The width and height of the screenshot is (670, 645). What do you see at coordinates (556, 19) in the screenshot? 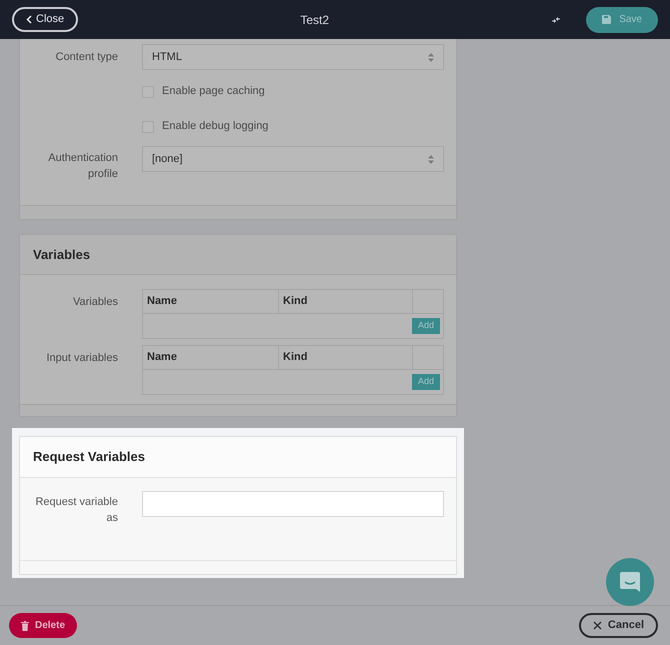
I see `collapse-icon` at bounding box center [556, 19].